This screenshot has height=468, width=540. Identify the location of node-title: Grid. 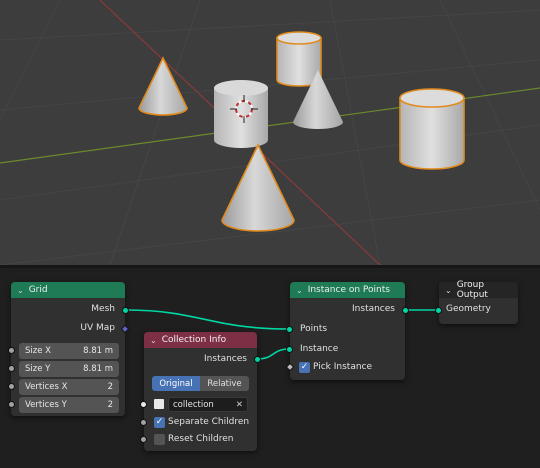
(38, 290).